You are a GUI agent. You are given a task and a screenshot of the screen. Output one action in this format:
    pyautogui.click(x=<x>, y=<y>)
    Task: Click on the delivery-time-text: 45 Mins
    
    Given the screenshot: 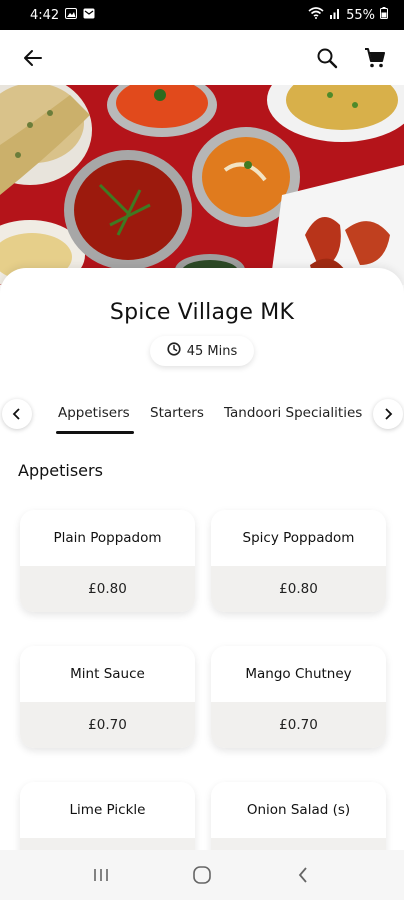 What is the action you would take?
    pyautogui.click(x=212, y=351)
    